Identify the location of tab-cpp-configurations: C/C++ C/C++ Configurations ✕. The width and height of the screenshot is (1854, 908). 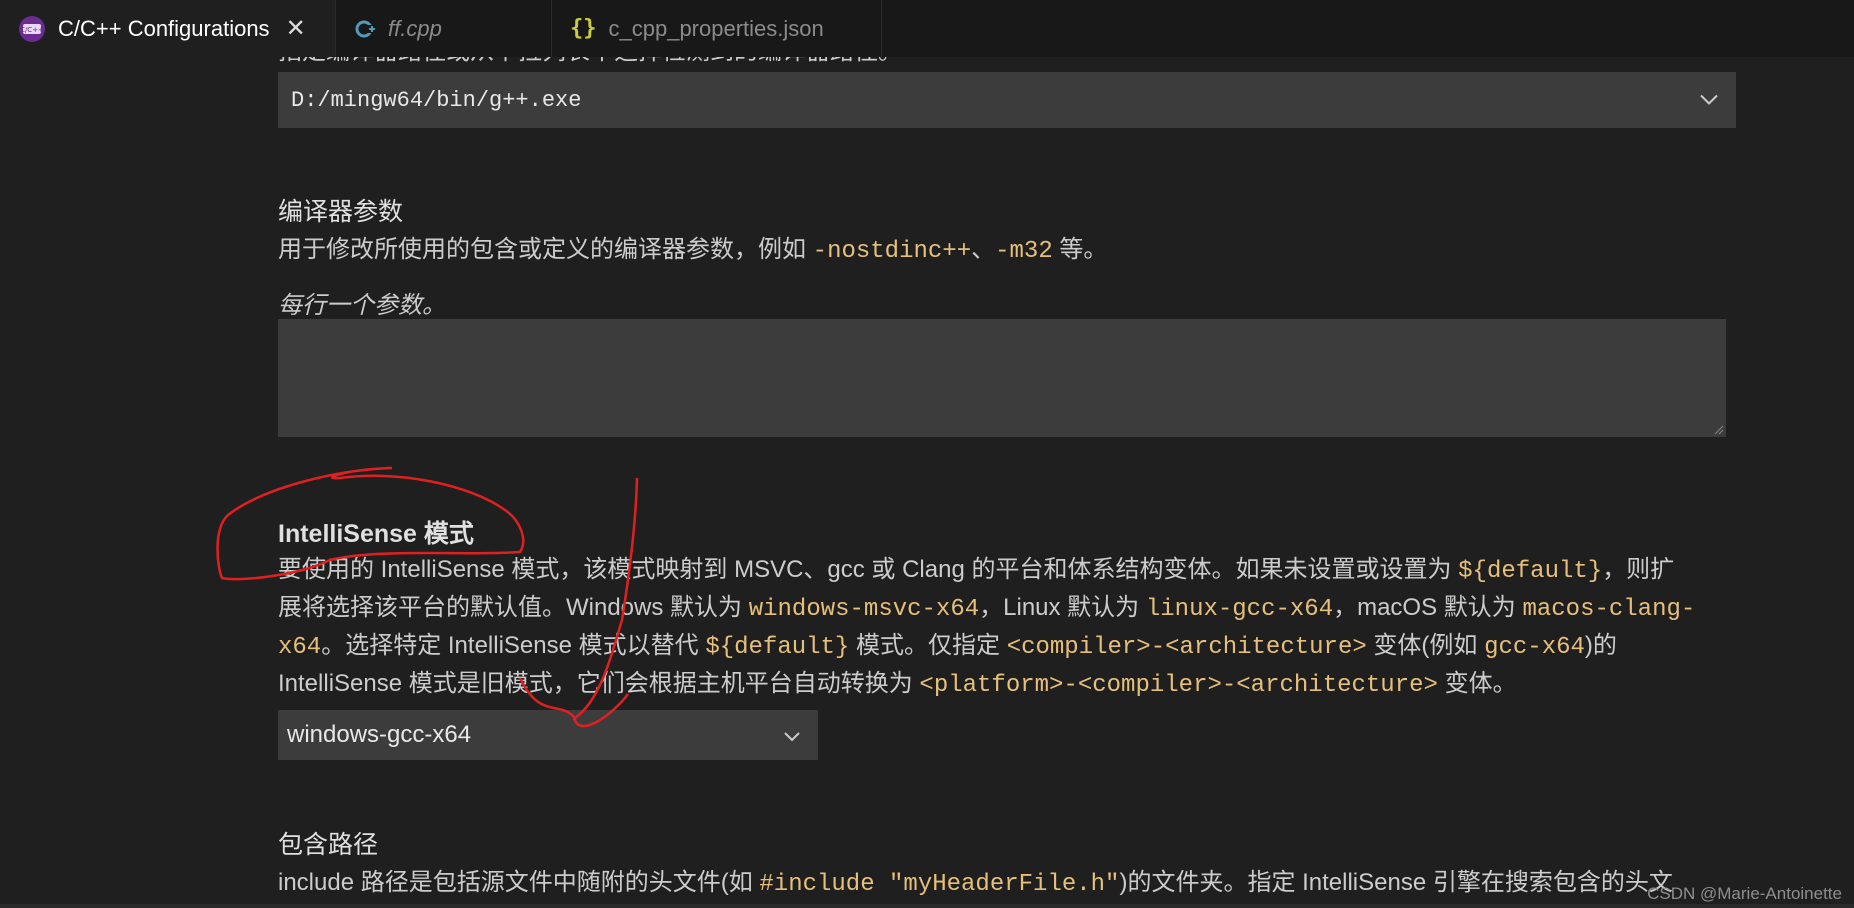
(168, 28).